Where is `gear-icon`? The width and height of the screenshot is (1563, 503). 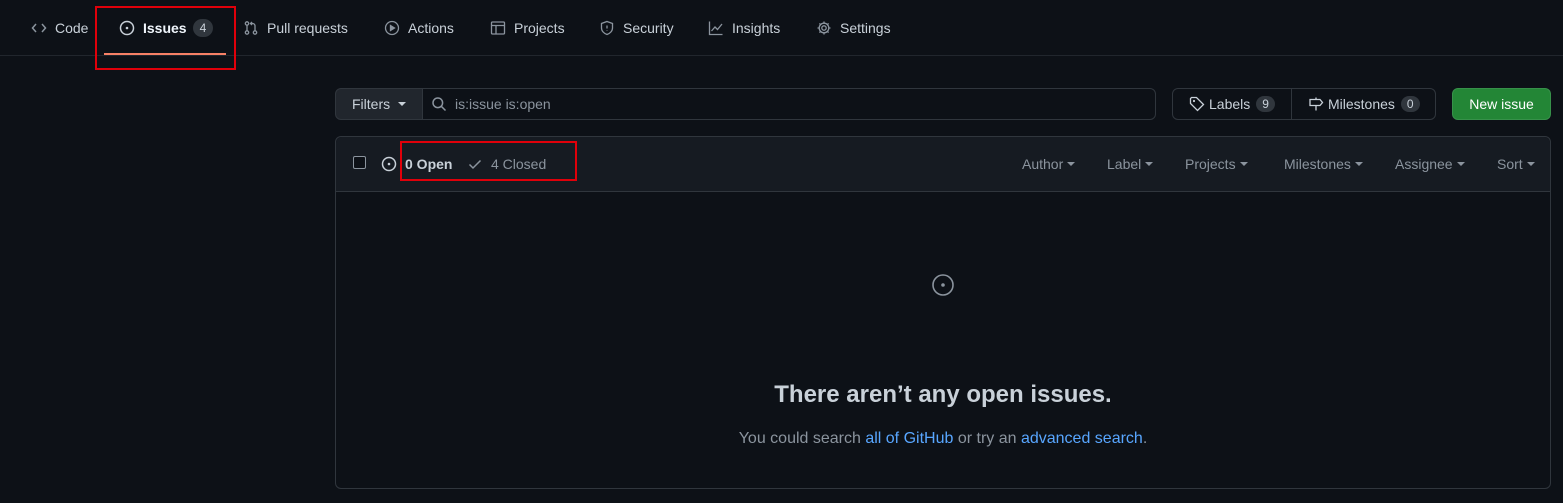 gear-icon is located at coordinates (824, 27).